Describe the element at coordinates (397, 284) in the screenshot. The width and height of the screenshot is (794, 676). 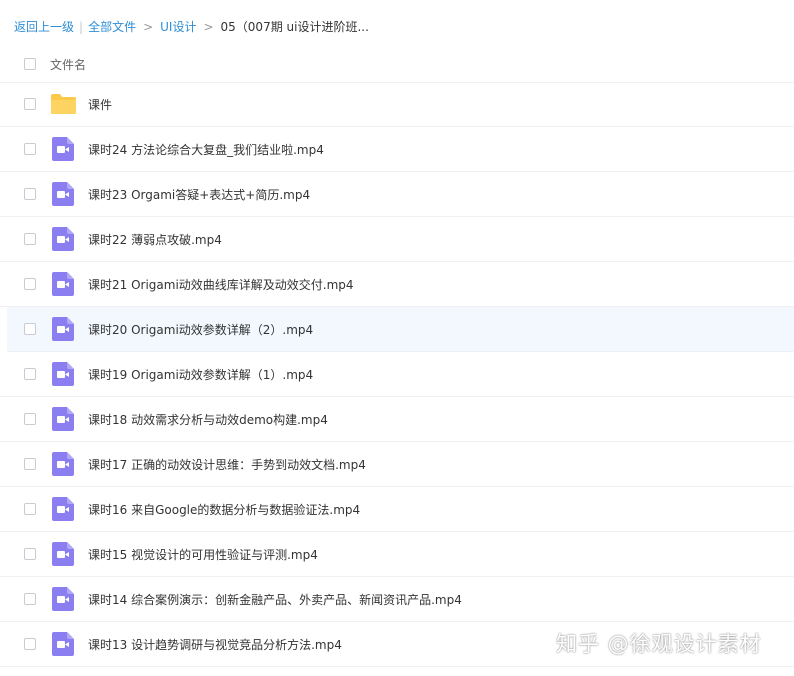
I see `list-item: 课时21 Origami动效曲线库详解及动效交付.mp4` at that location.